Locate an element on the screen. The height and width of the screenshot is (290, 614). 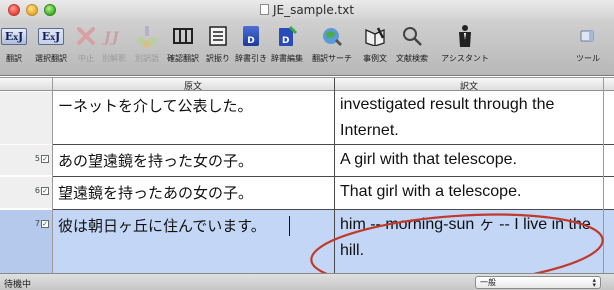
alt-word-icon is located at coordinates (147, 36).